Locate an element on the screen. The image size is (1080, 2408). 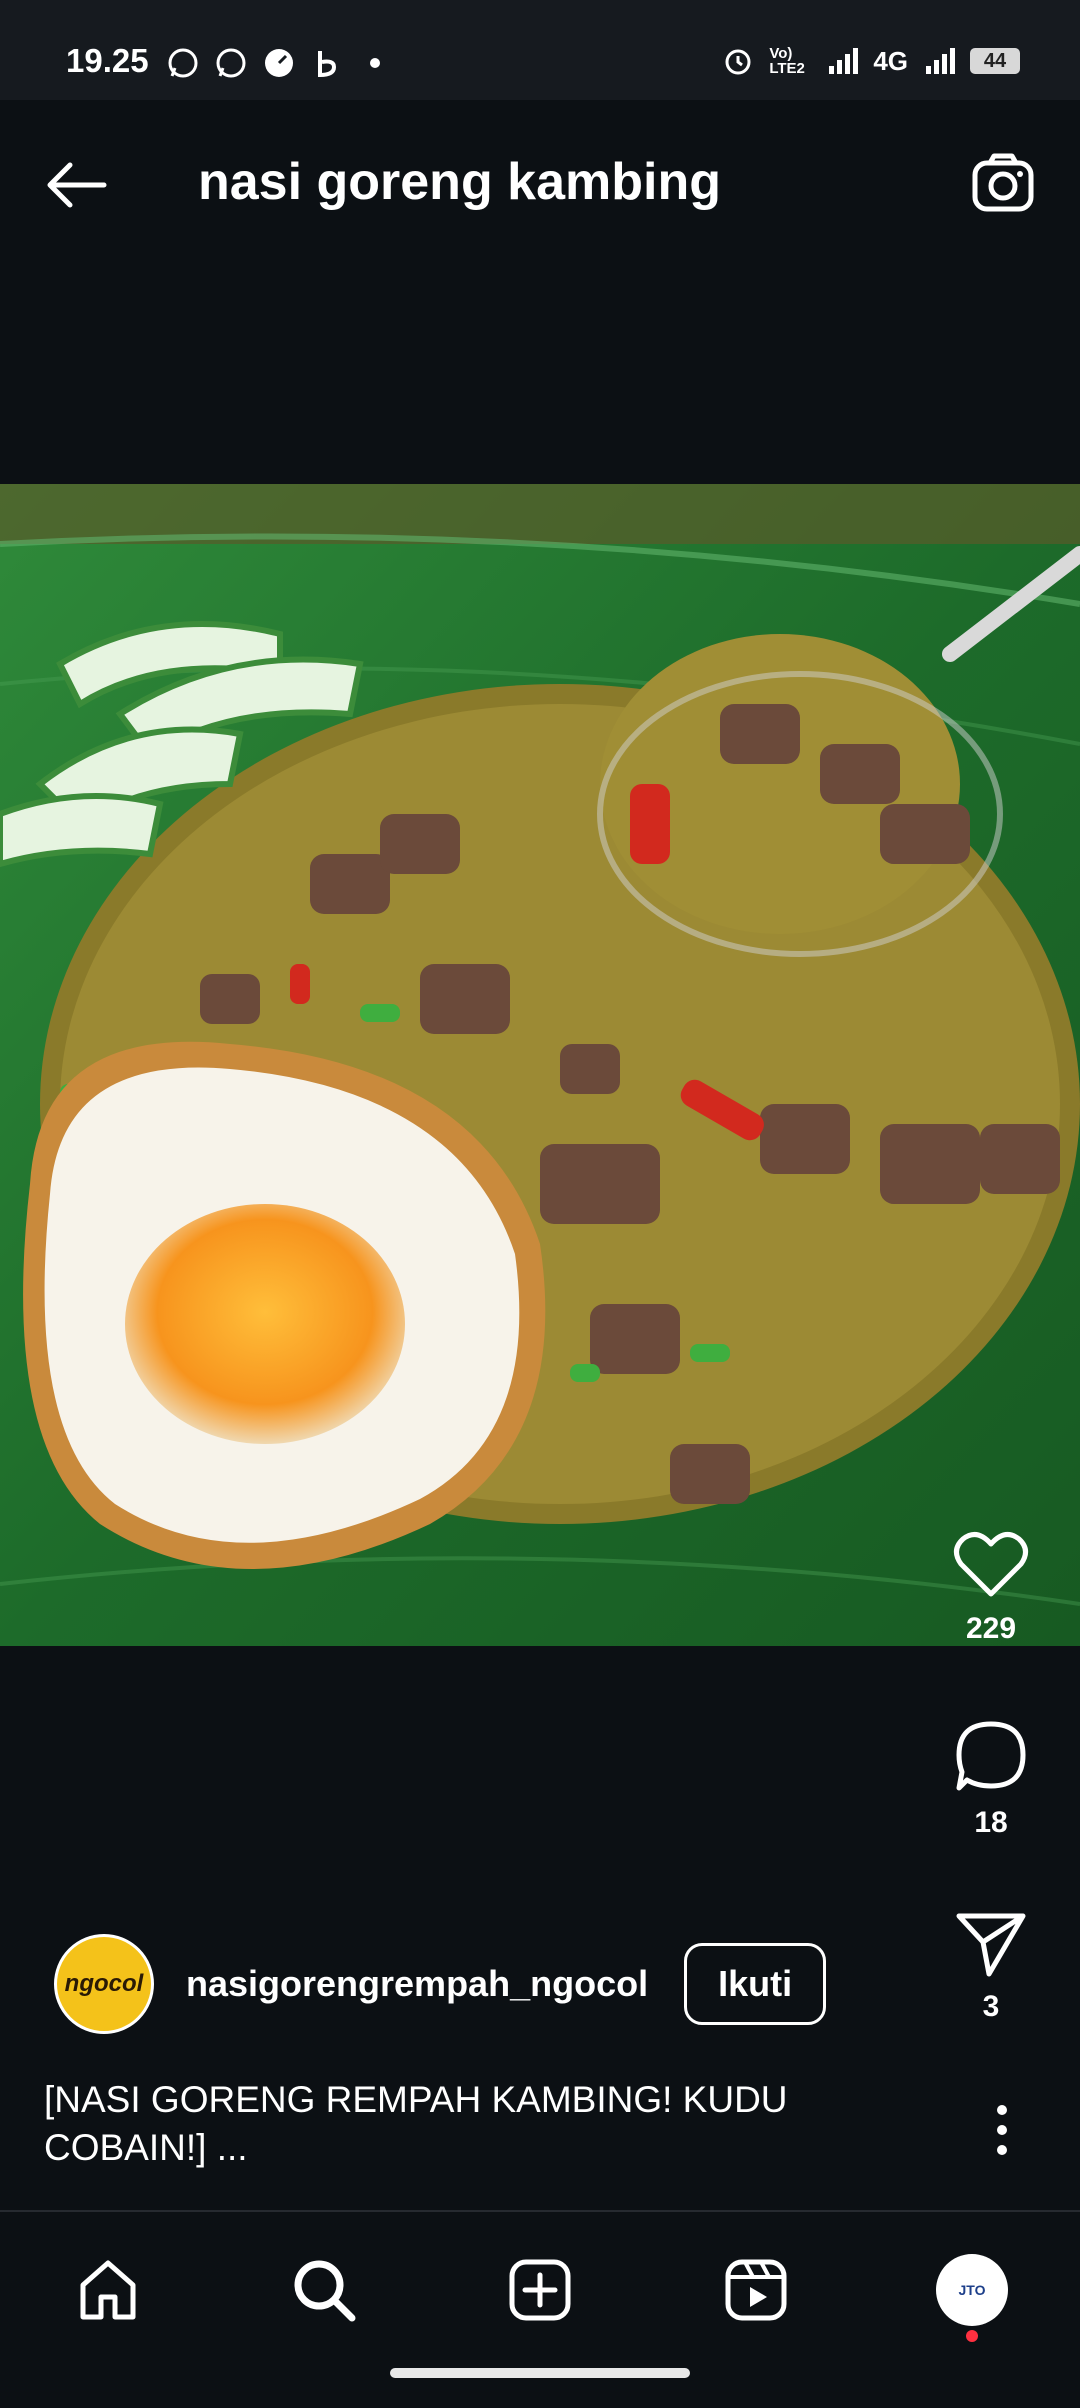
wifi-signal-icon is located at coordinates (940, 61).